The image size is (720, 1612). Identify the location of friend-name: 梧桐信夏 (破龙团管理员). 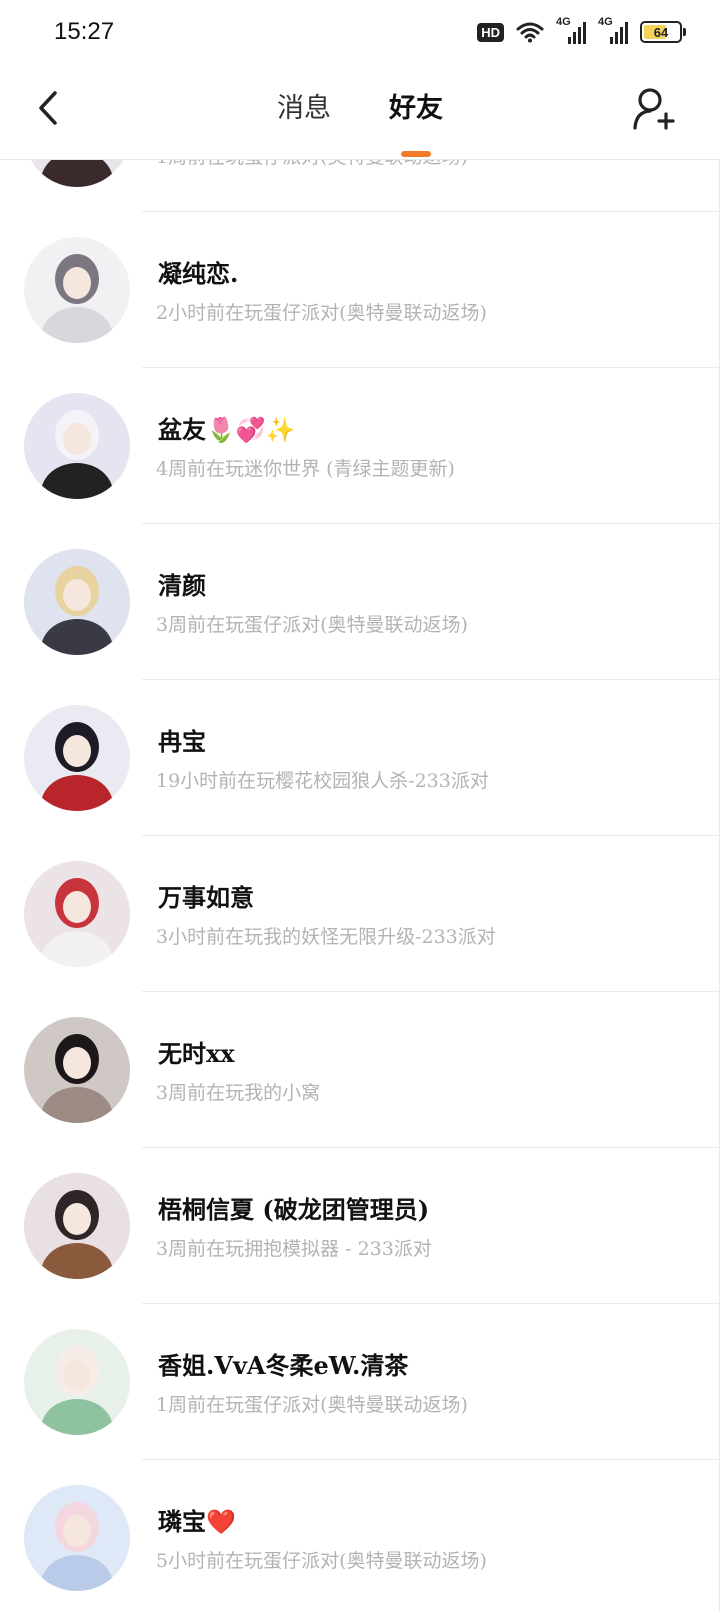
(294, 1209).